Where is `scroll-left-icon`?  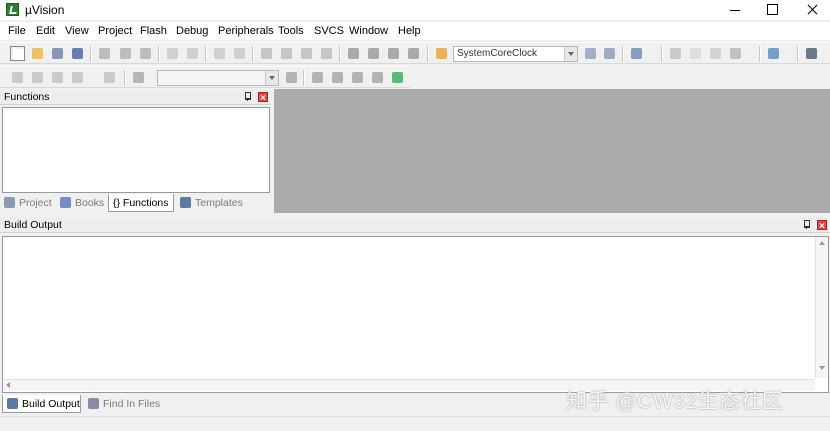
scroll-left-icon is located at coordinates (8, 385).